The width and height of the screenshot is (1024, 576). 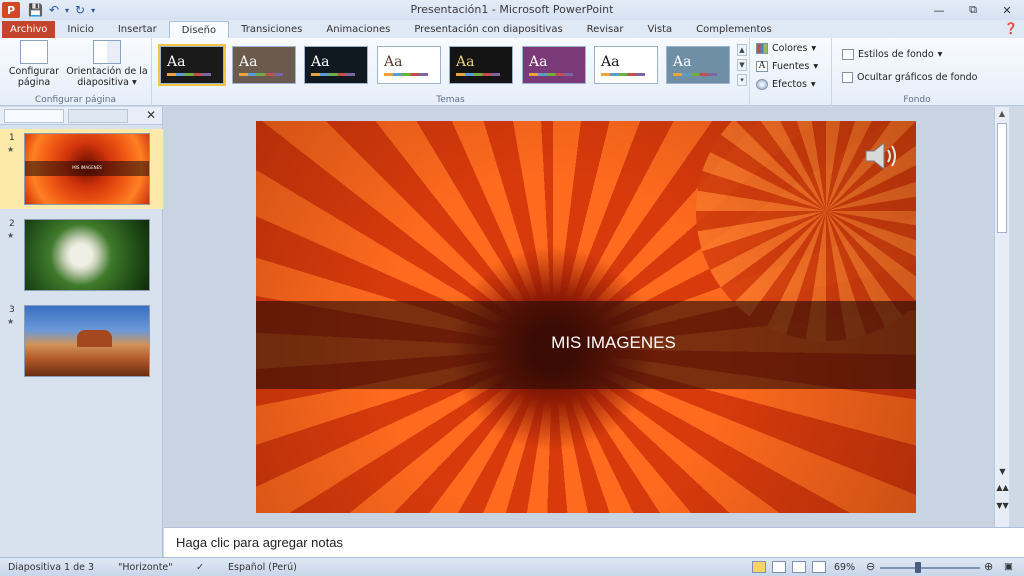 What do you see at coordinates (145, 567) in the screenshot?
I see `theme-name: "Horizonte"` at bounding box center [145, 567].